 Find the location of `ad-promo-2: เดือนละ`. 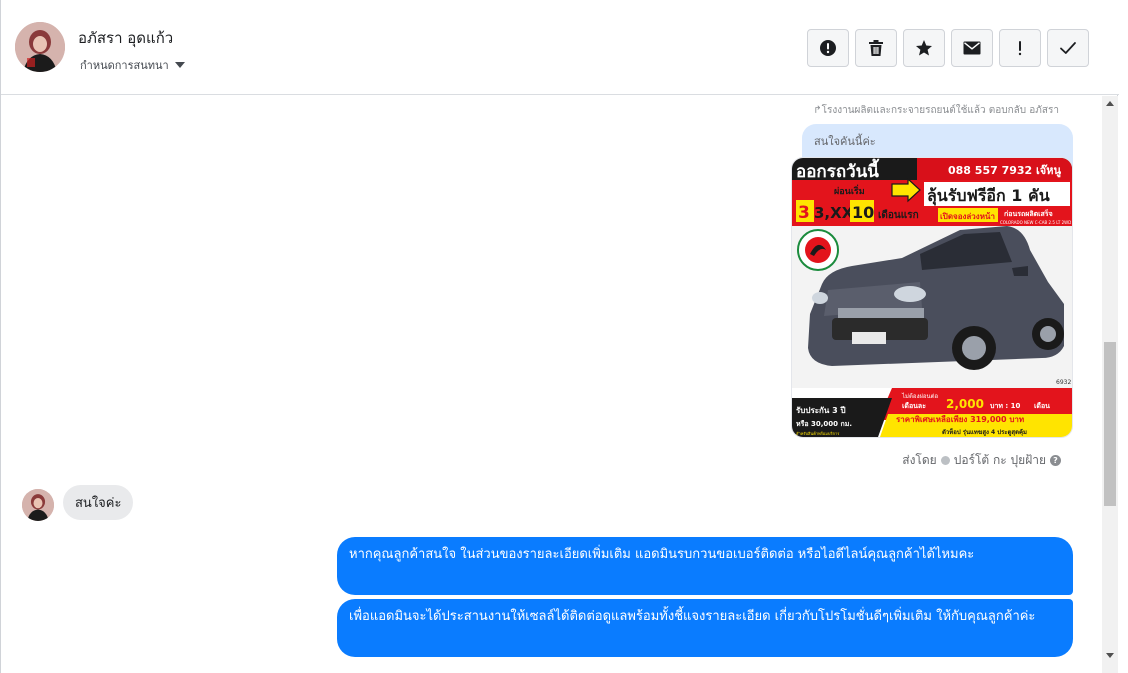

ad-promo-2: เดือนละ is located at coordinates (914, 406).